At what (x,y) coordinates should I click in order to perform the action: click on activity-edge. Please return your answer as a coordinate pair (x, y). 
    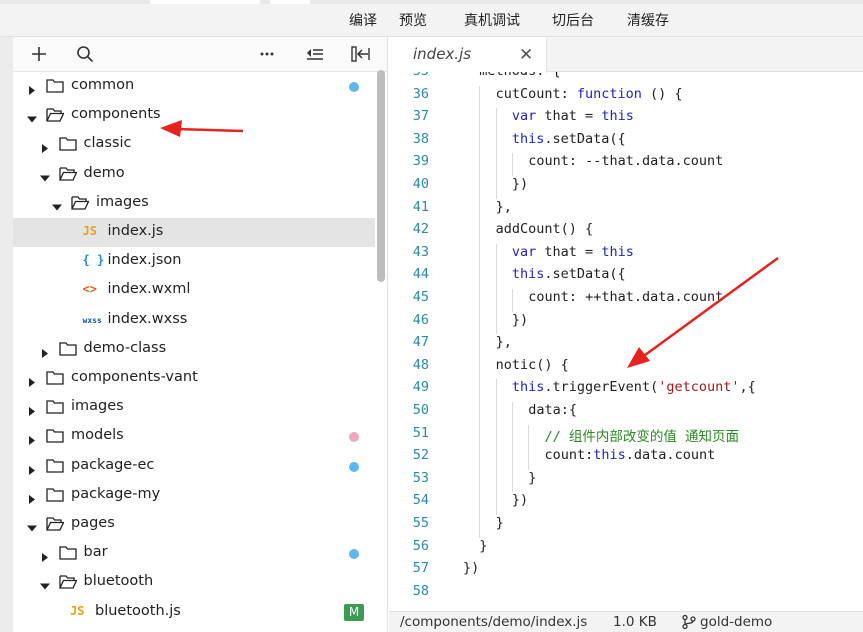
    Looking at the image, I should click on (6, 334).